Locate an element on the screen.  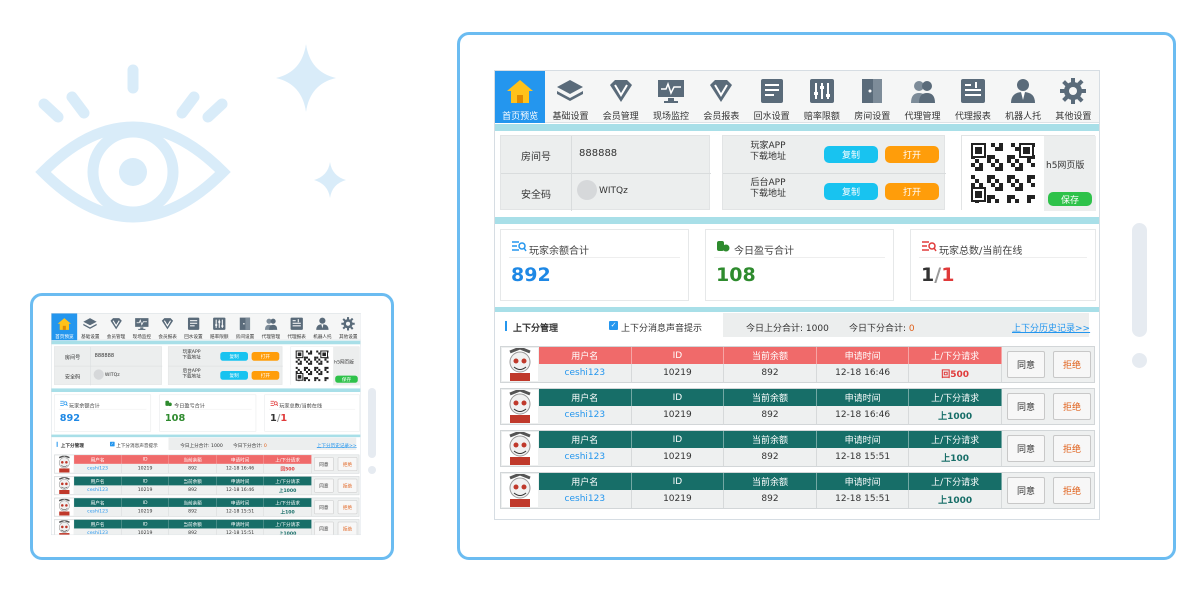
h5-label: h5网页版 is located at coordinates (1065, 166).